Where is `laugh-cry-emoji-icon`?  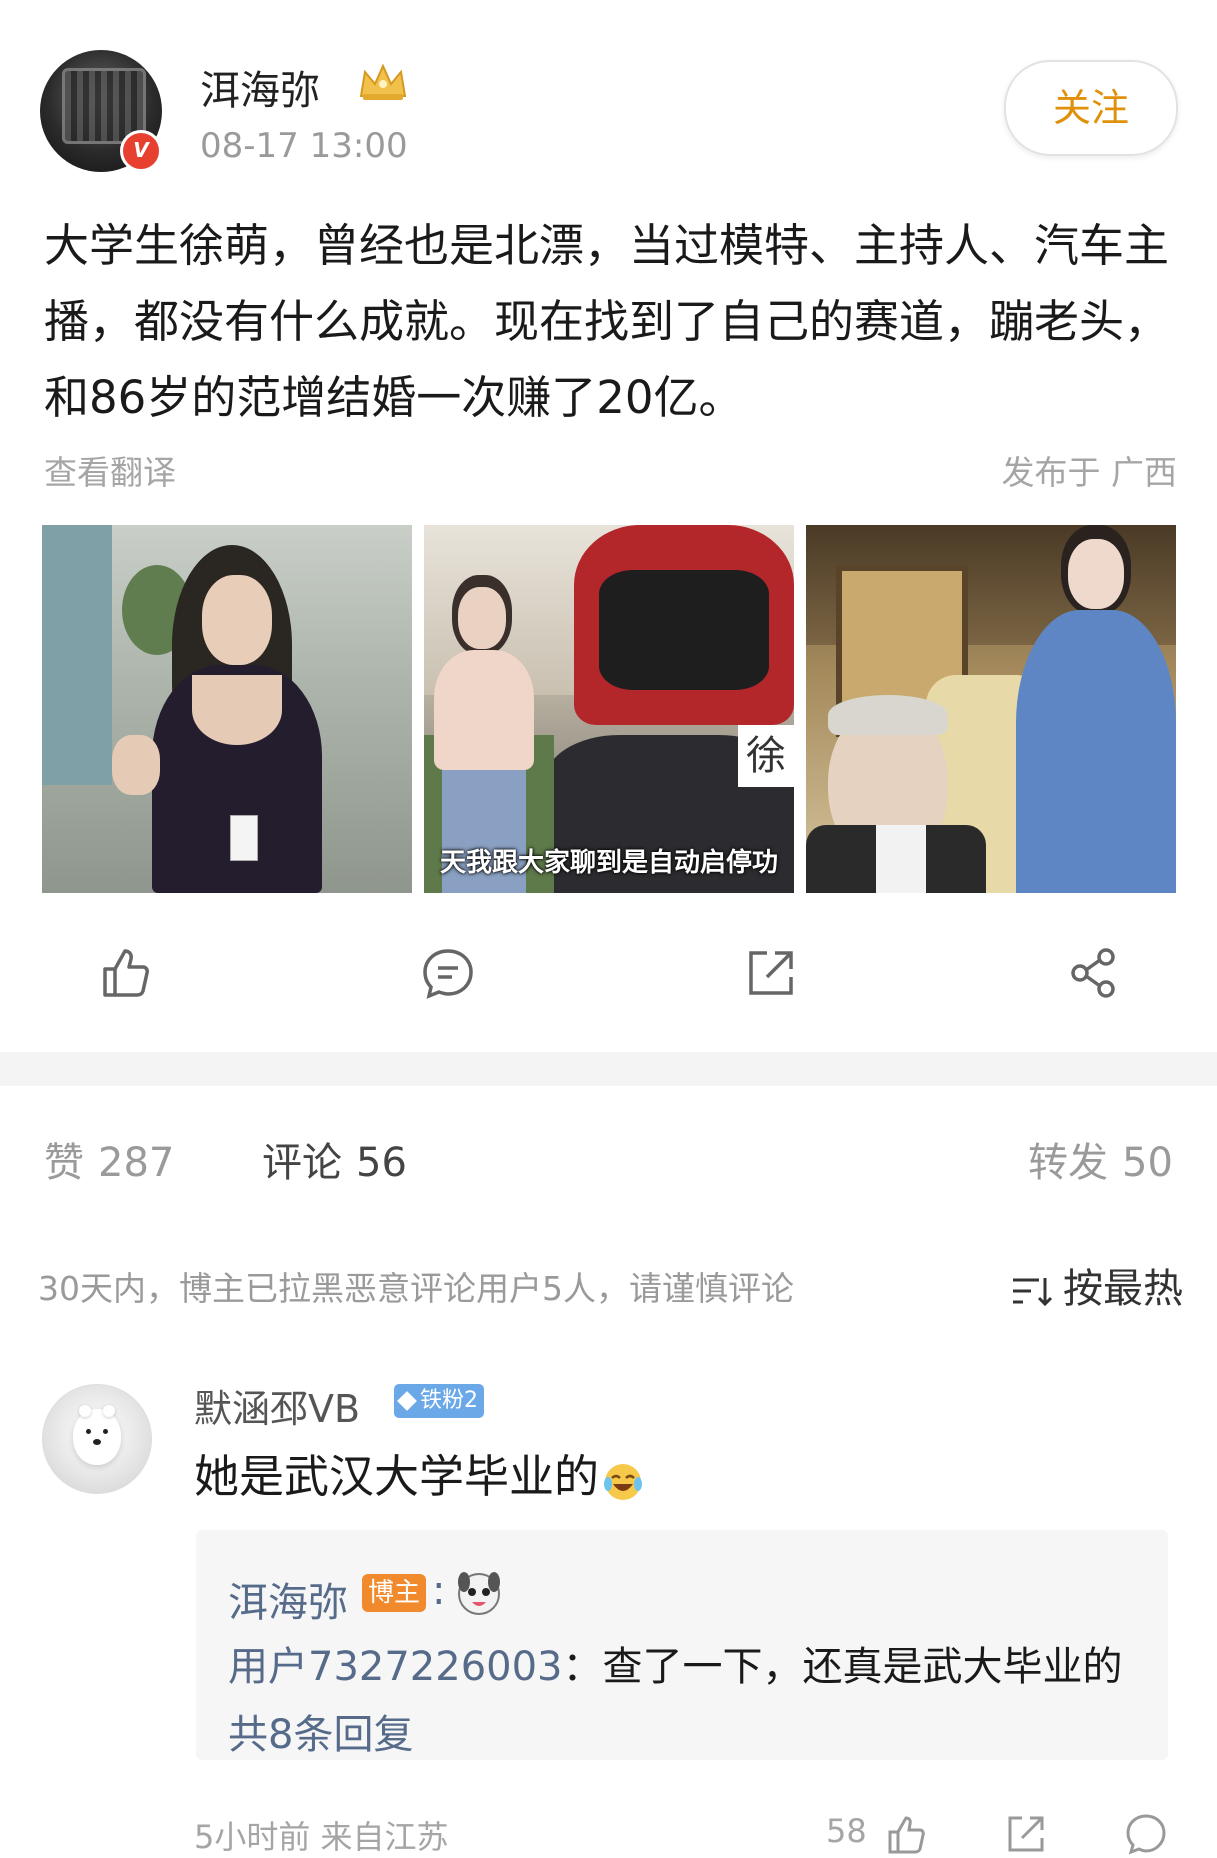 laugh-cry-emoji-icon is located at coordinates (623, 1482).